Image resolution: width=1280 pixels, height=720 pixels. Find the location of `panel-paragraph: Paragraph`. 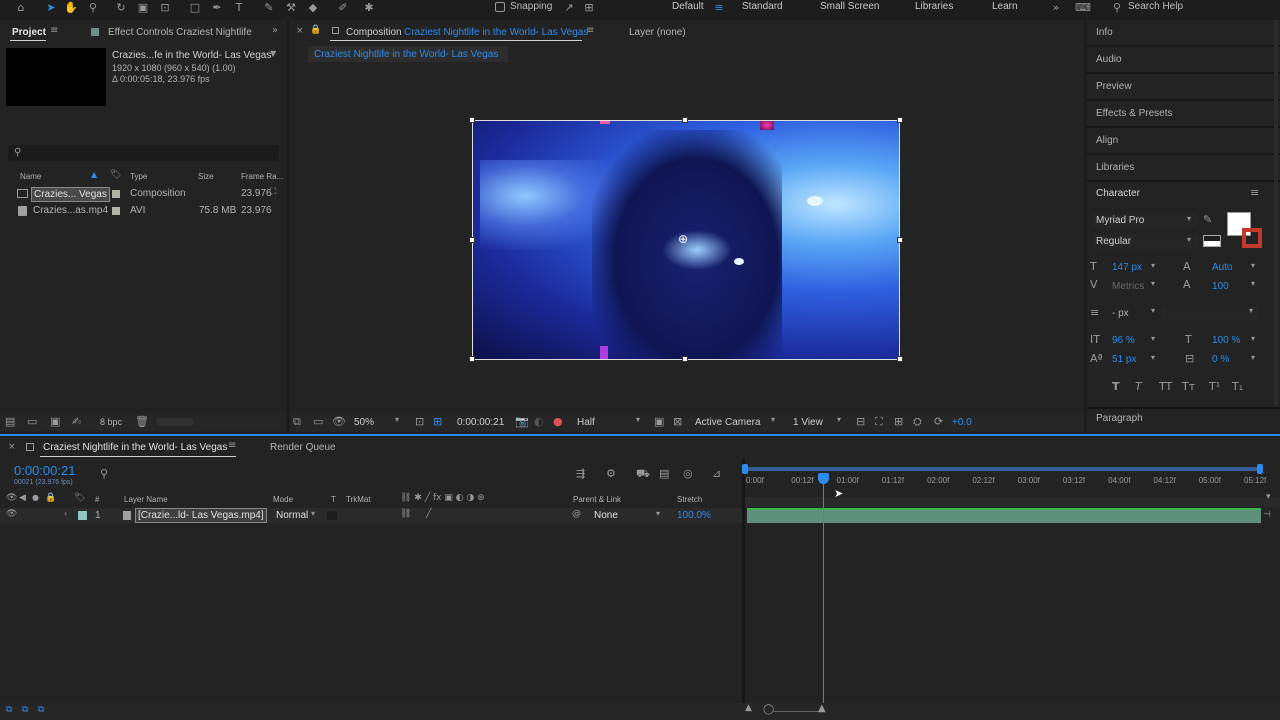

panel-paragraph: Paragraph is located at coordinates (1119, 418).